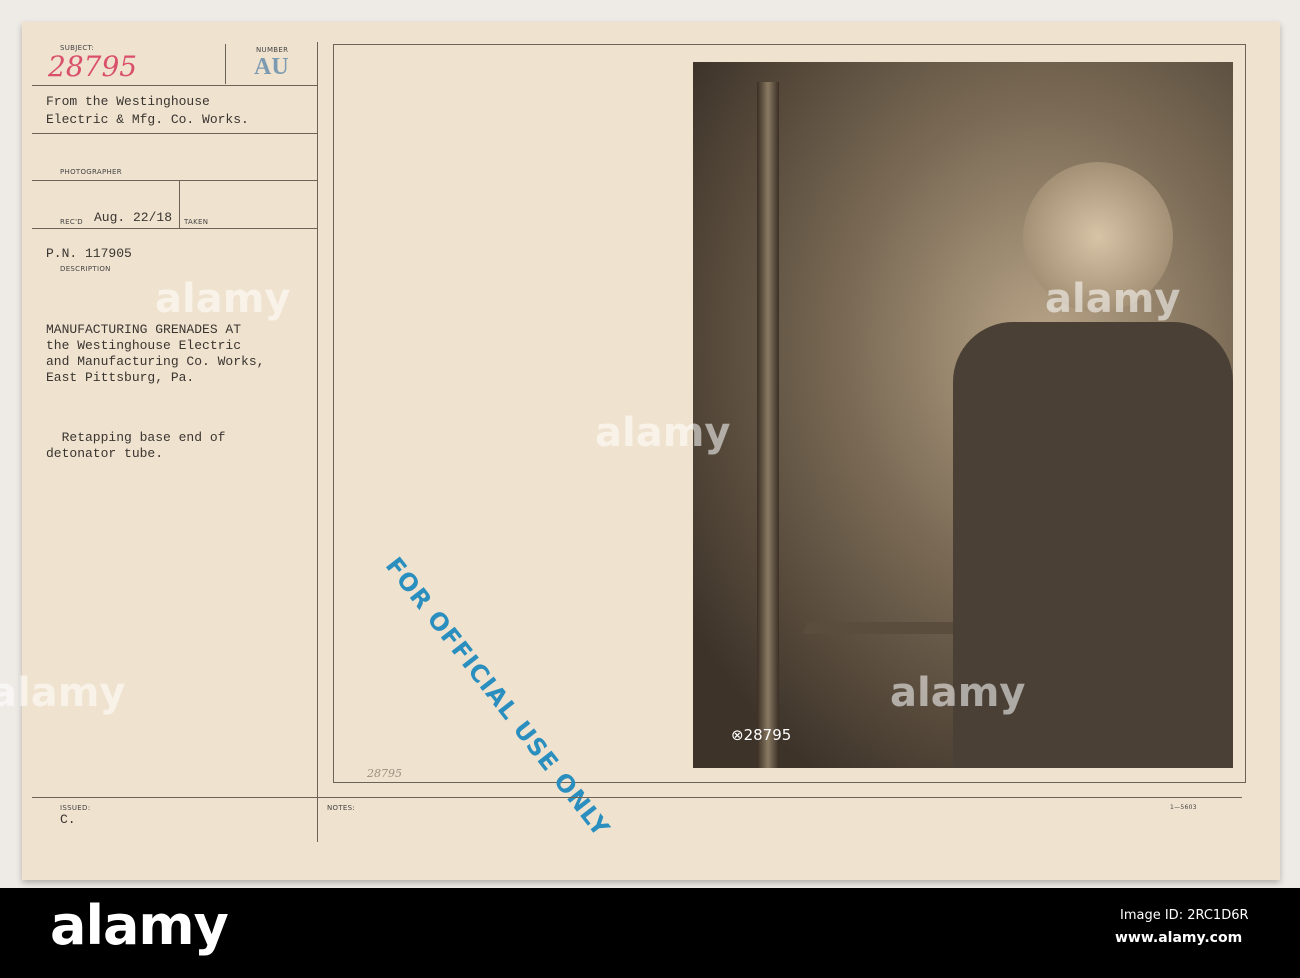 This screenshot has width=1300, height=978. I want to click on source-line-2: Electric & Mfg. Co. Works., so click(147, 119).